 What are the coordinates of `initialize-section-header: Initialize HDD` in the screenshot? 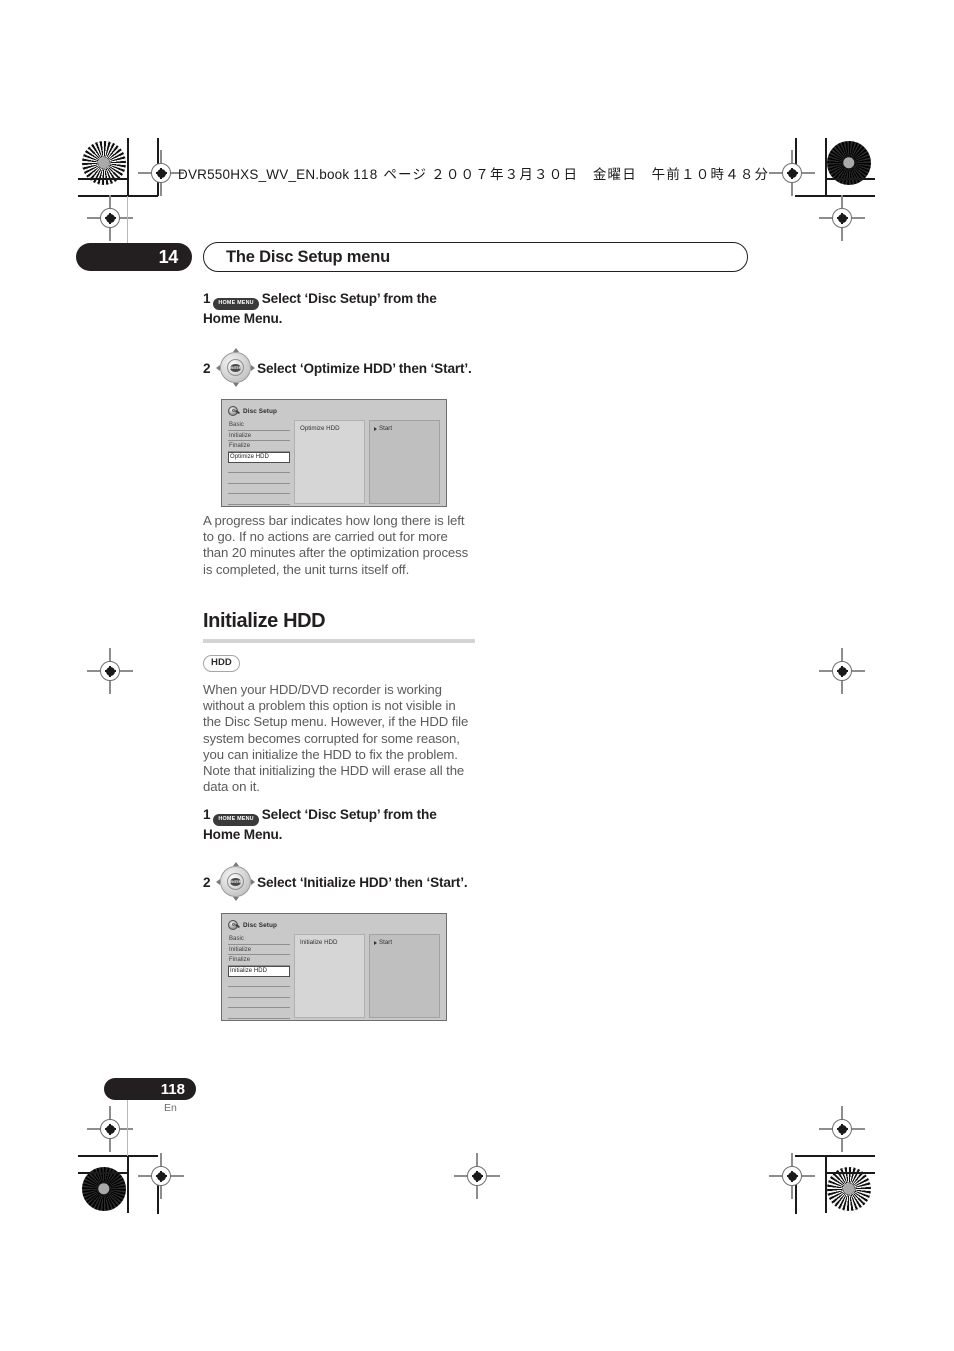 It's located at (339, 626).